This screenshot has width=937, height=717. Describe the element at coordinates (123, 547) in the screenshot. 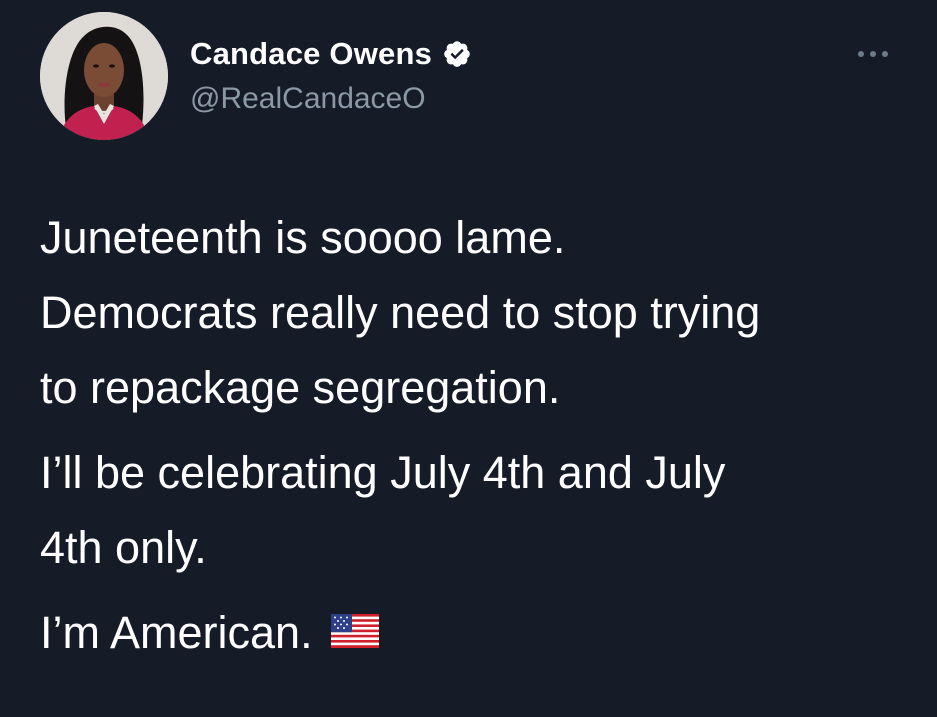

I see `tweet-line: 4th only.` at that location.